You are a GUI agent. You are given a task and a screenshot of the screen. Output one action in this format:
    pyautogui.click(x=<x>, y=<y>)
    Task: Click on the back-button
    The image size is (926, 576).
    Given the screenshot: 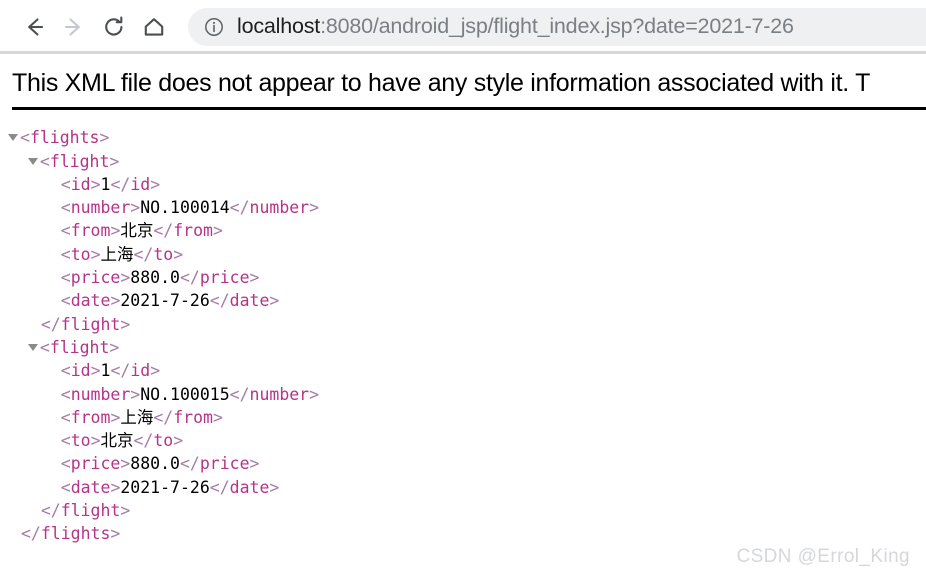 What is the action you would take?
    pyautogui.click(x=34, y=27)
    